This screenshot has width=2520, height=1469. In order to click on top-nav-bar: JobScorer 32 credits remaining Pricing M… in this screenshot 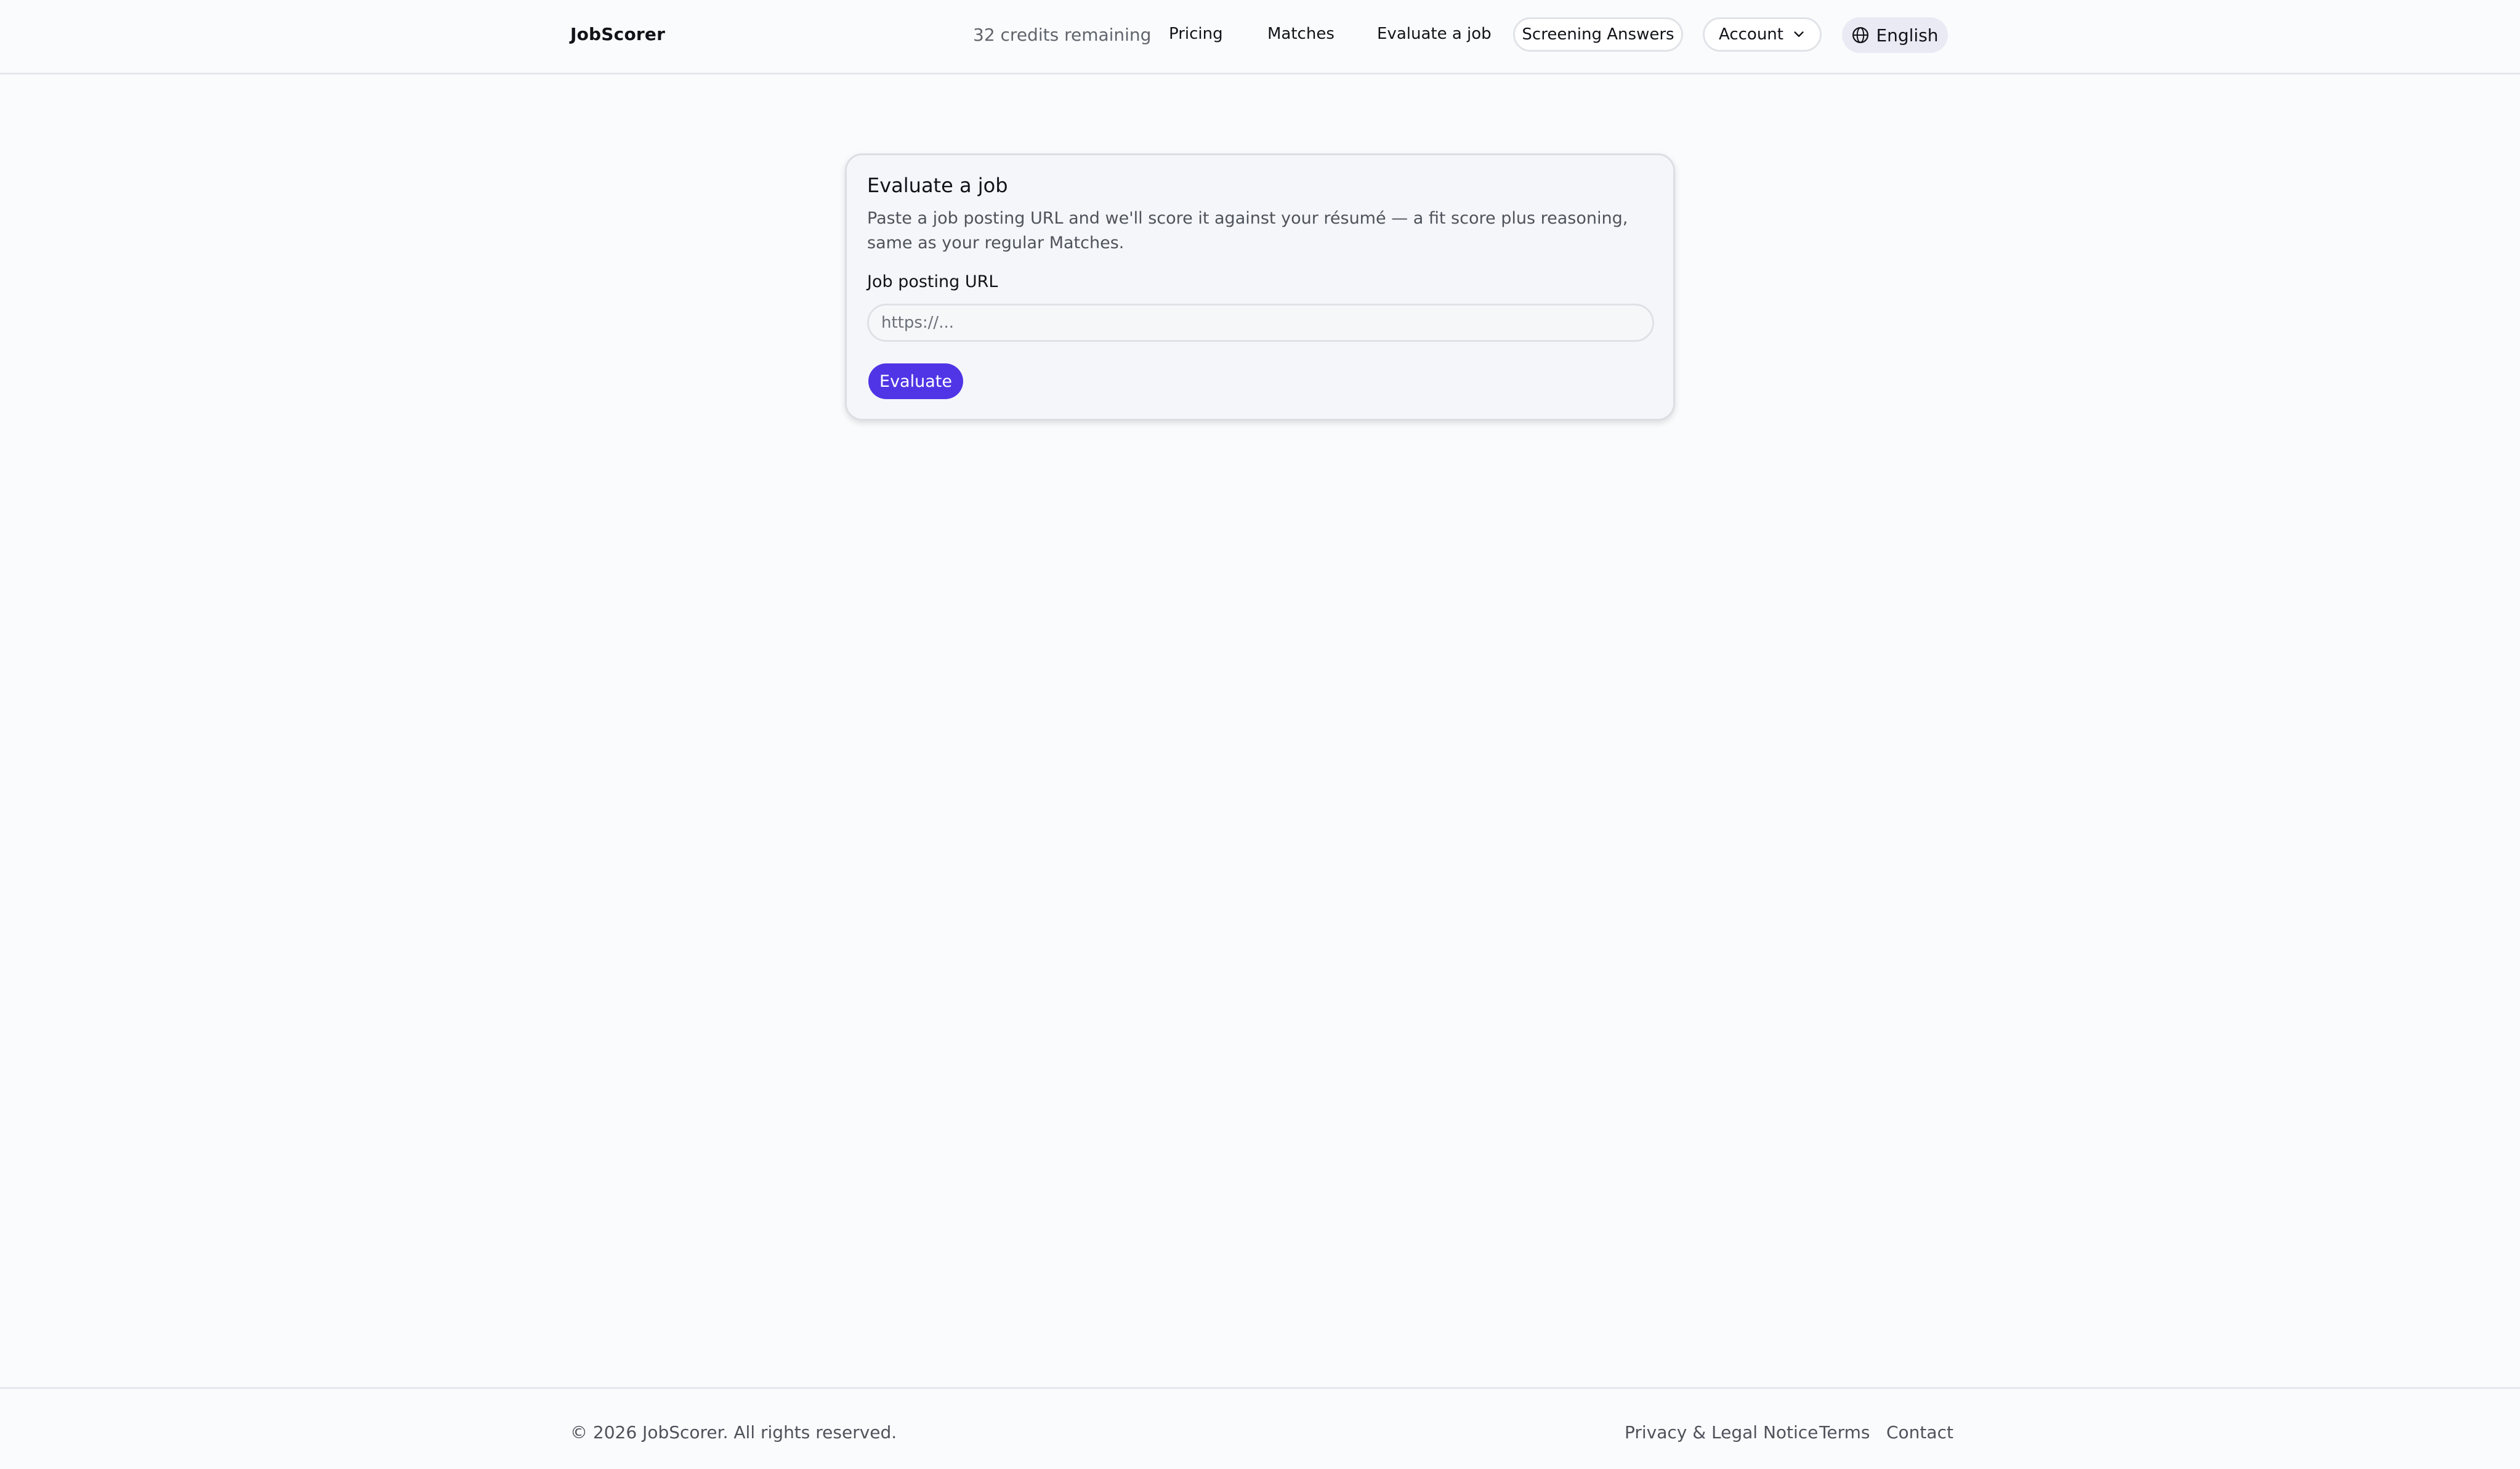, I will do `click(1260, 37)`.